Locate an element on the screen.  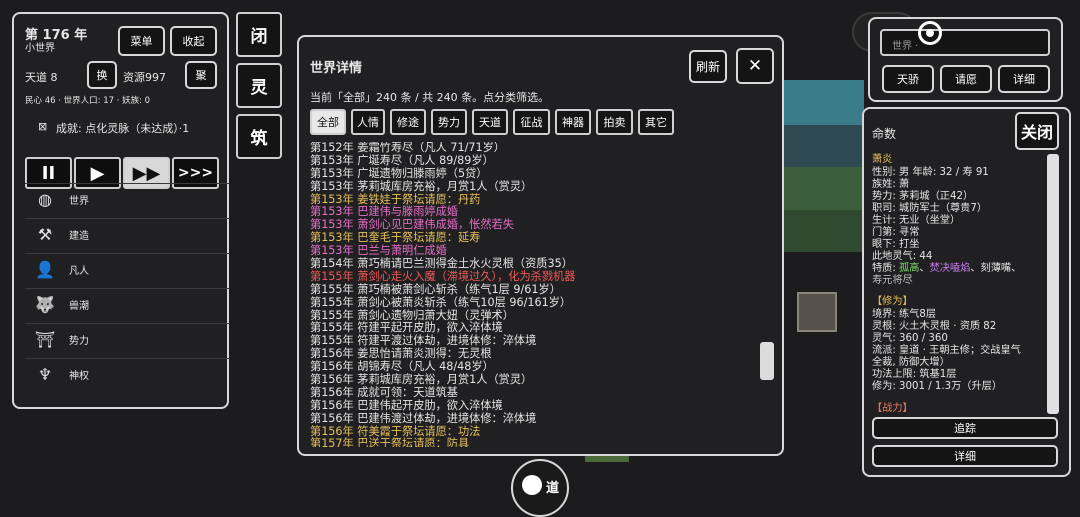
cultivation-line: 流派: 皇道 · 王朝主修；交战皇气 is located at coordinates (946, 350).